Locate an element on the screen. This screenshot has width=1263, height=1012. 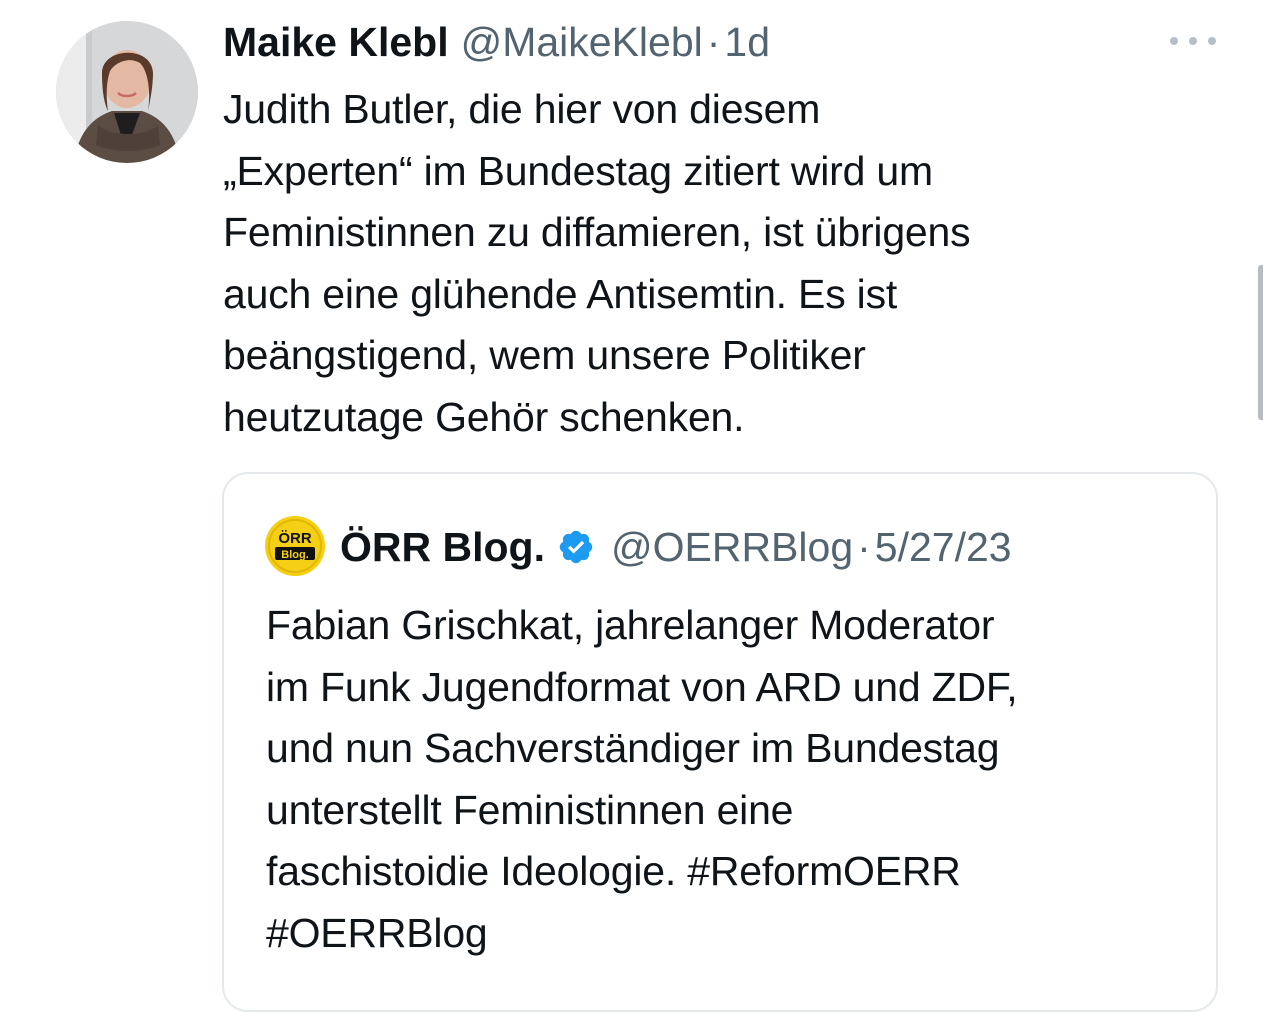
logo-text-top: ÖRR is located at coordinates (295, 538).